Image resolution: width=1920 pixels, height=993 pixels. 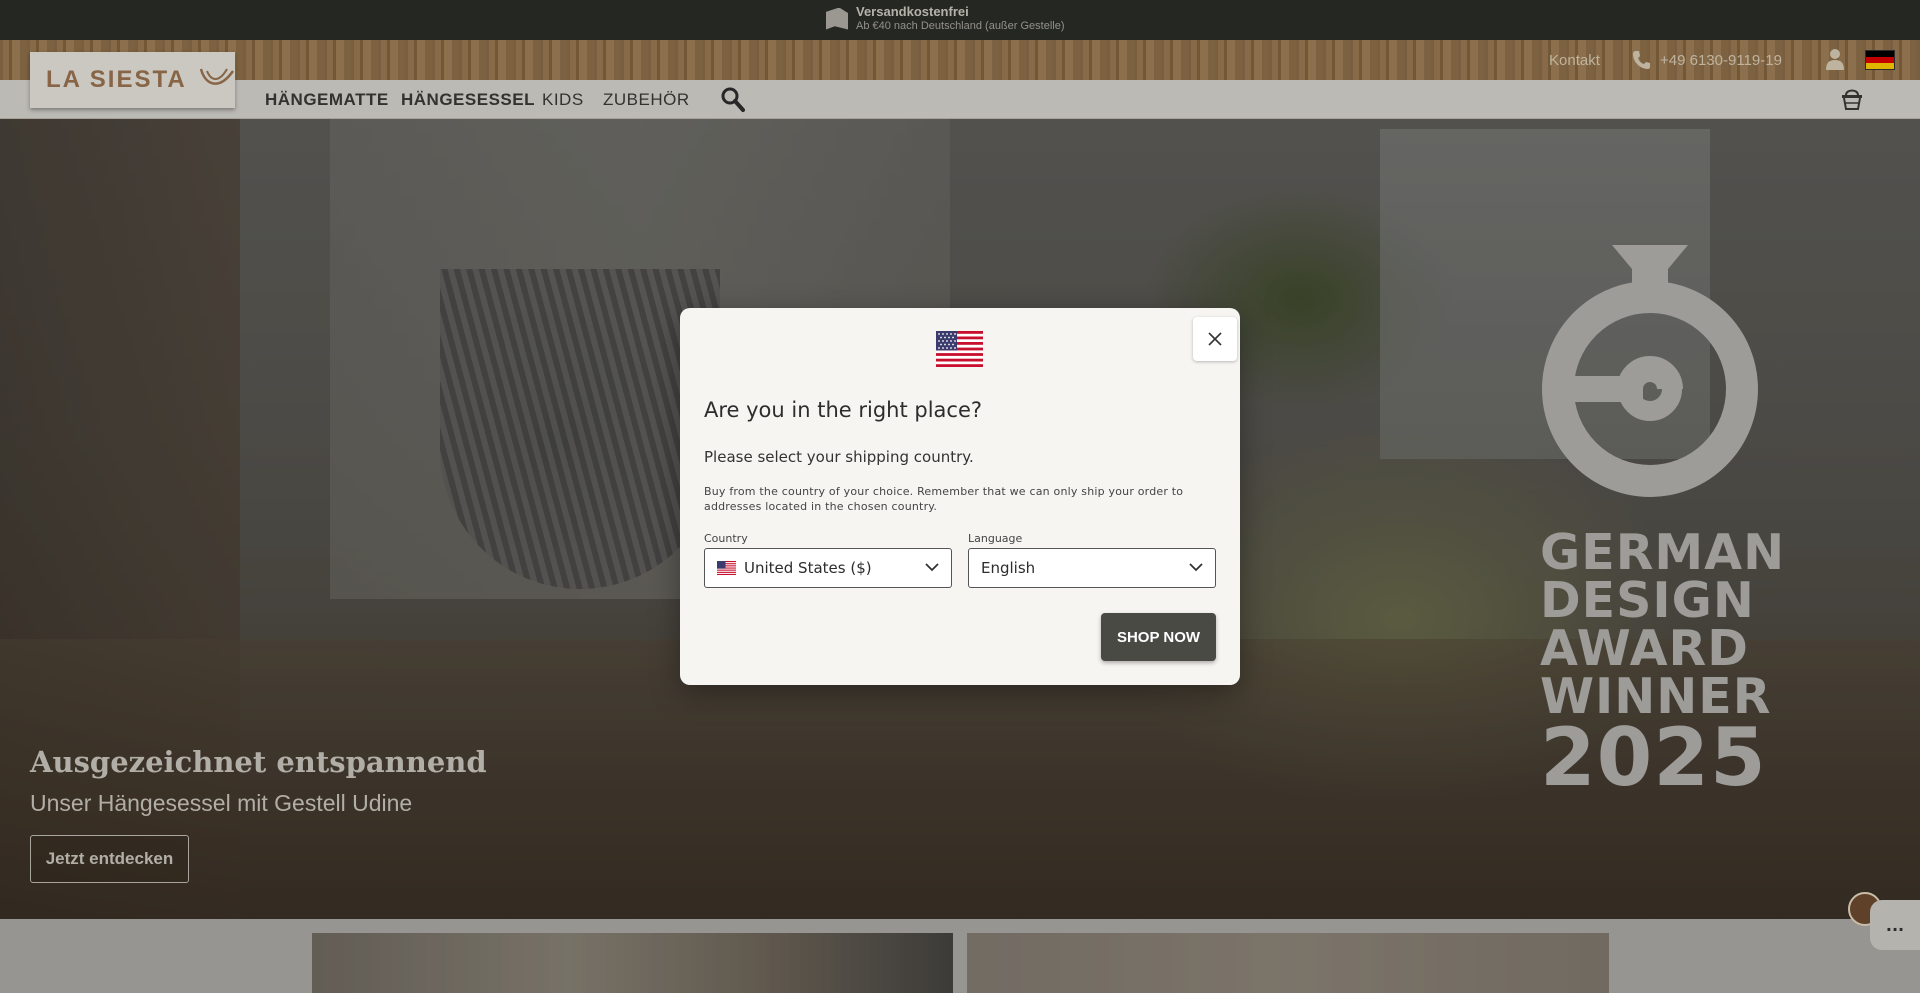 I want to click on language-label: Language, so click(x=995, y=538).